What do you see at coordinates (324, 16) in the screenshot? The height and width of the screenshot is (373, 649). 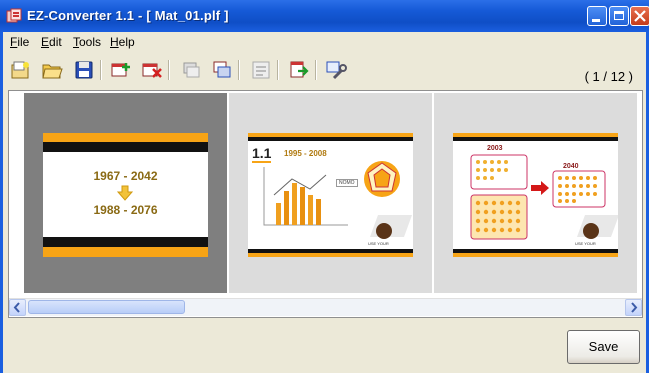 I see `title-bar: EZ-Converter 1.1 - [ Mat_01.plf ]` at bounding box center [324, 16].